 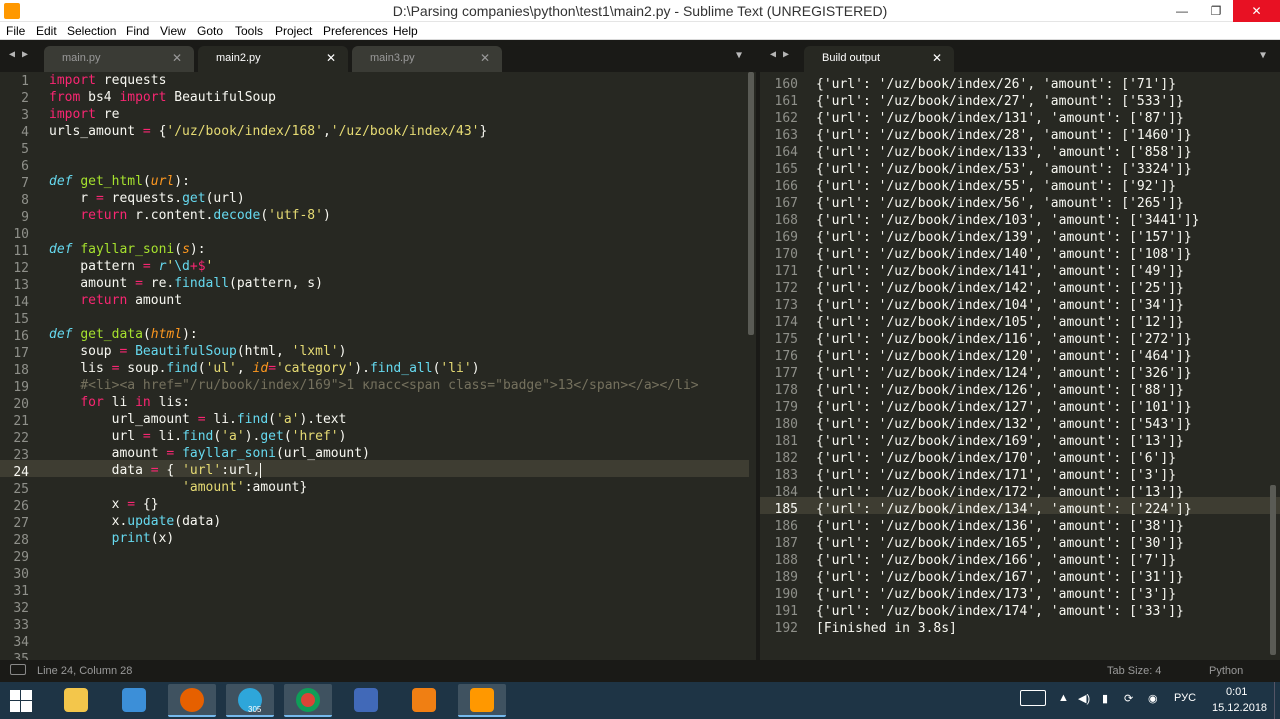 What do you see at coordinates (209, 453) in the screenshot?
I see `code-line: amount = fayllar_soni(url_amount)` at bounding box center [209, 453].